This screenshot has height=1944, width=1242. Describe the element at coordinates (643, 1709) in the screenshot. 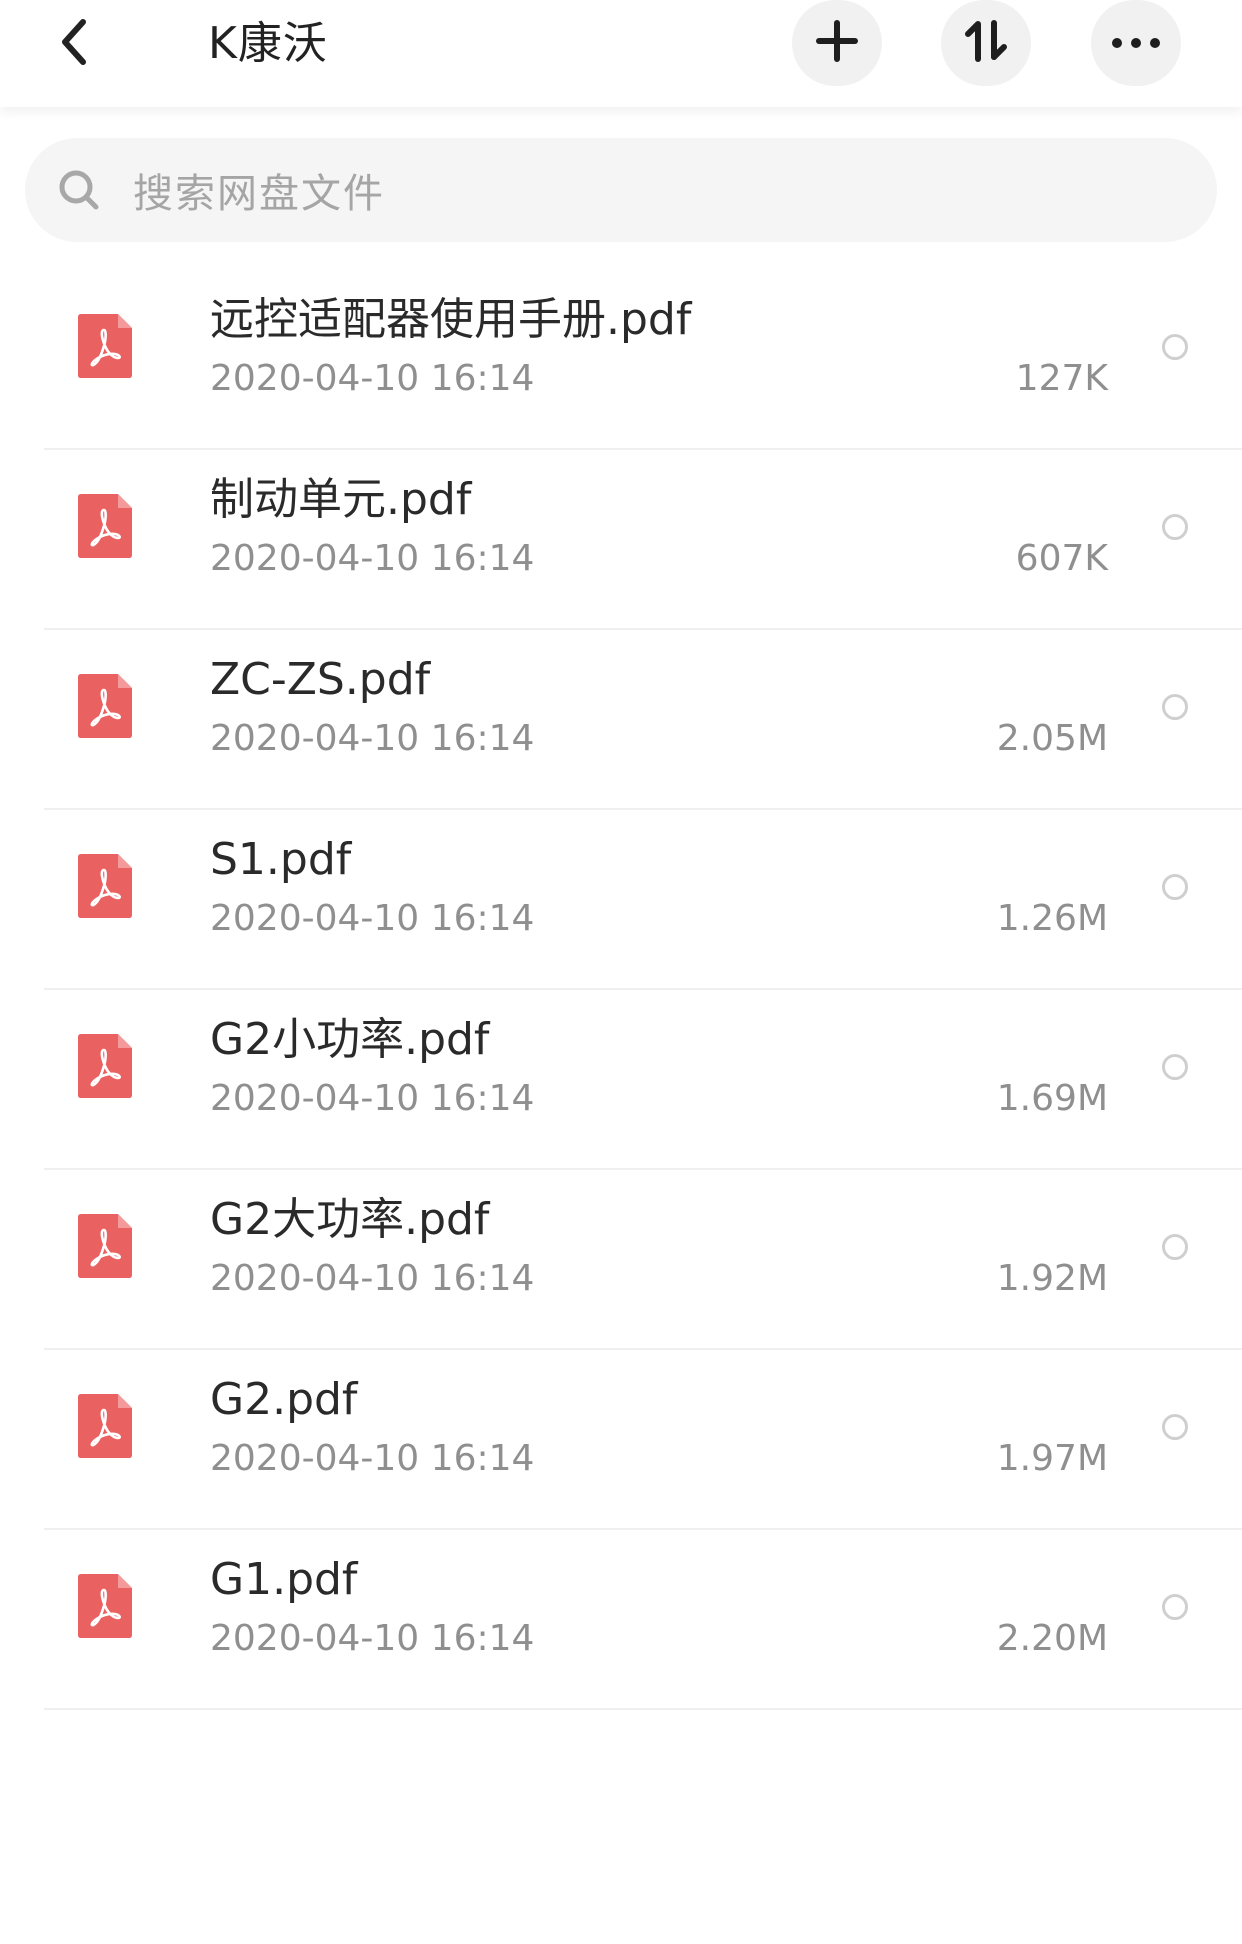

I see `divider` at that location.